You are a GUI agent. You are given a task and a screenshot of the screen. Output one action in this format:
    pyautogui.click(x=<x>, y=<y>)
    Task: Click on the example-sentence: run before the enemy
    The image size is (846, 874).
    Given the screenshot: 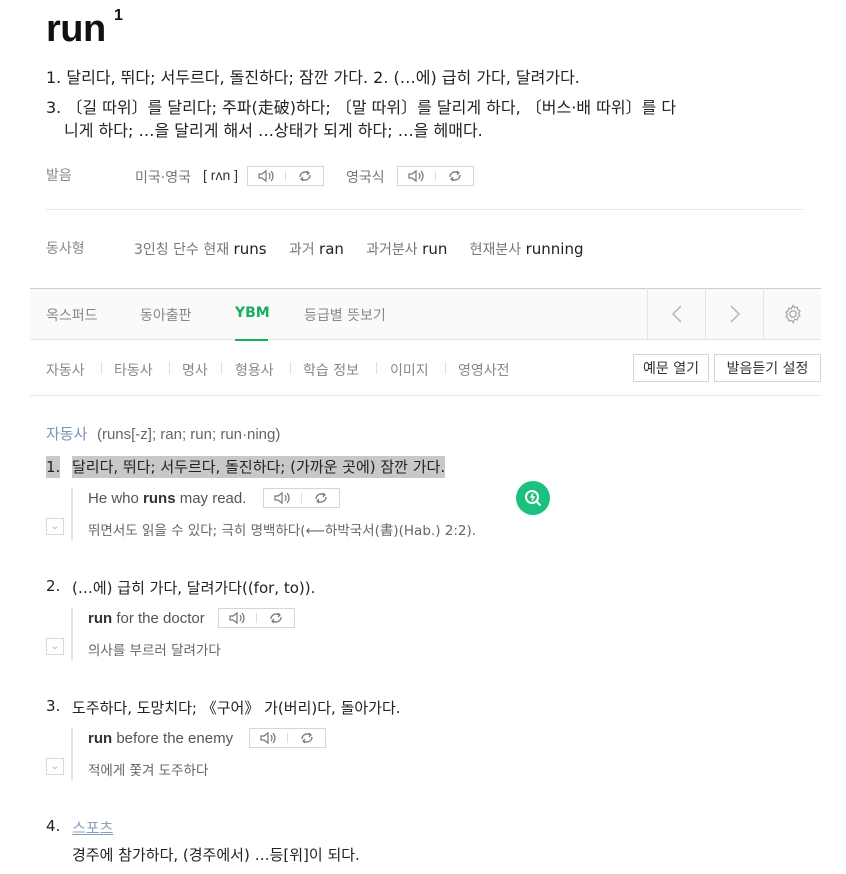 What is the action you would take?
    pyautogui.click(x=161, y=738)
    